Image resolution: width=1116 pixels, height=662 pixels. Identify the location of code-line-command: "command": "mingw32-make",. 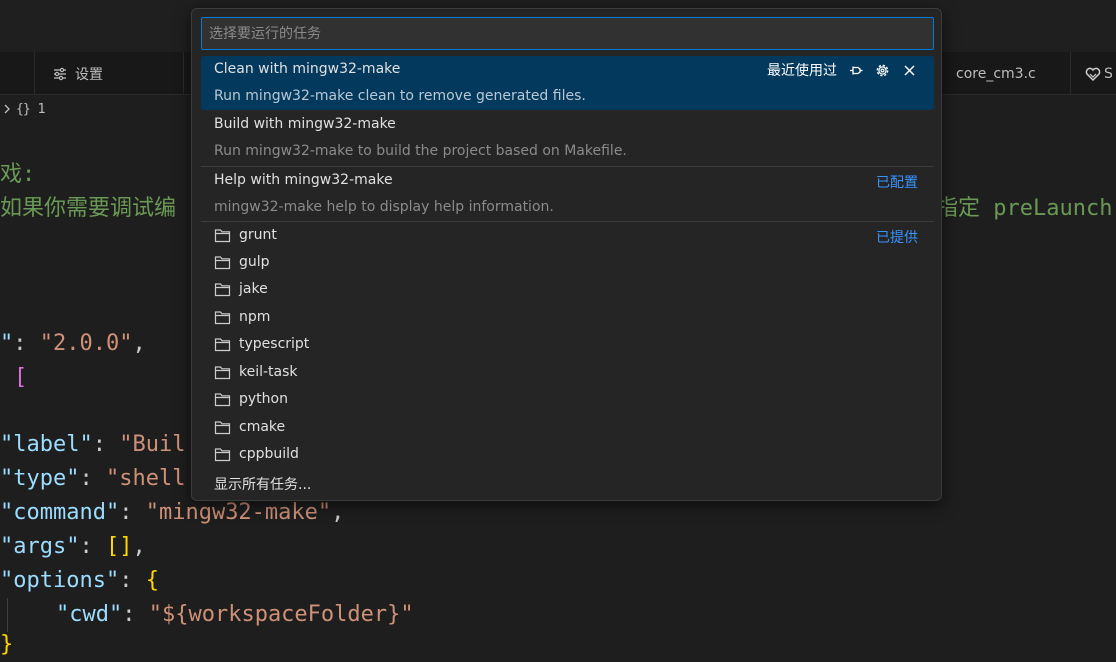
(172, 512).